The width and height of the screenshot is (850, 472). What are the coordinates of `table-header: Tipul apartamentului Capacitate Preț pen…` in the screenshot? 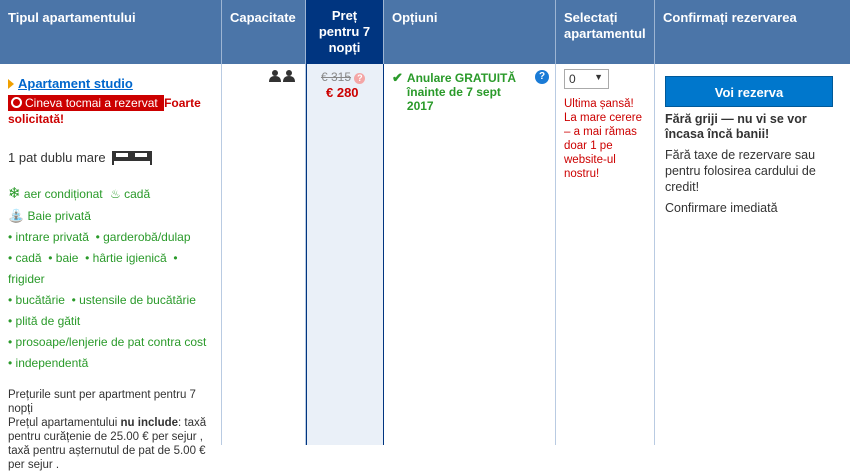 It's located at (425, 32).